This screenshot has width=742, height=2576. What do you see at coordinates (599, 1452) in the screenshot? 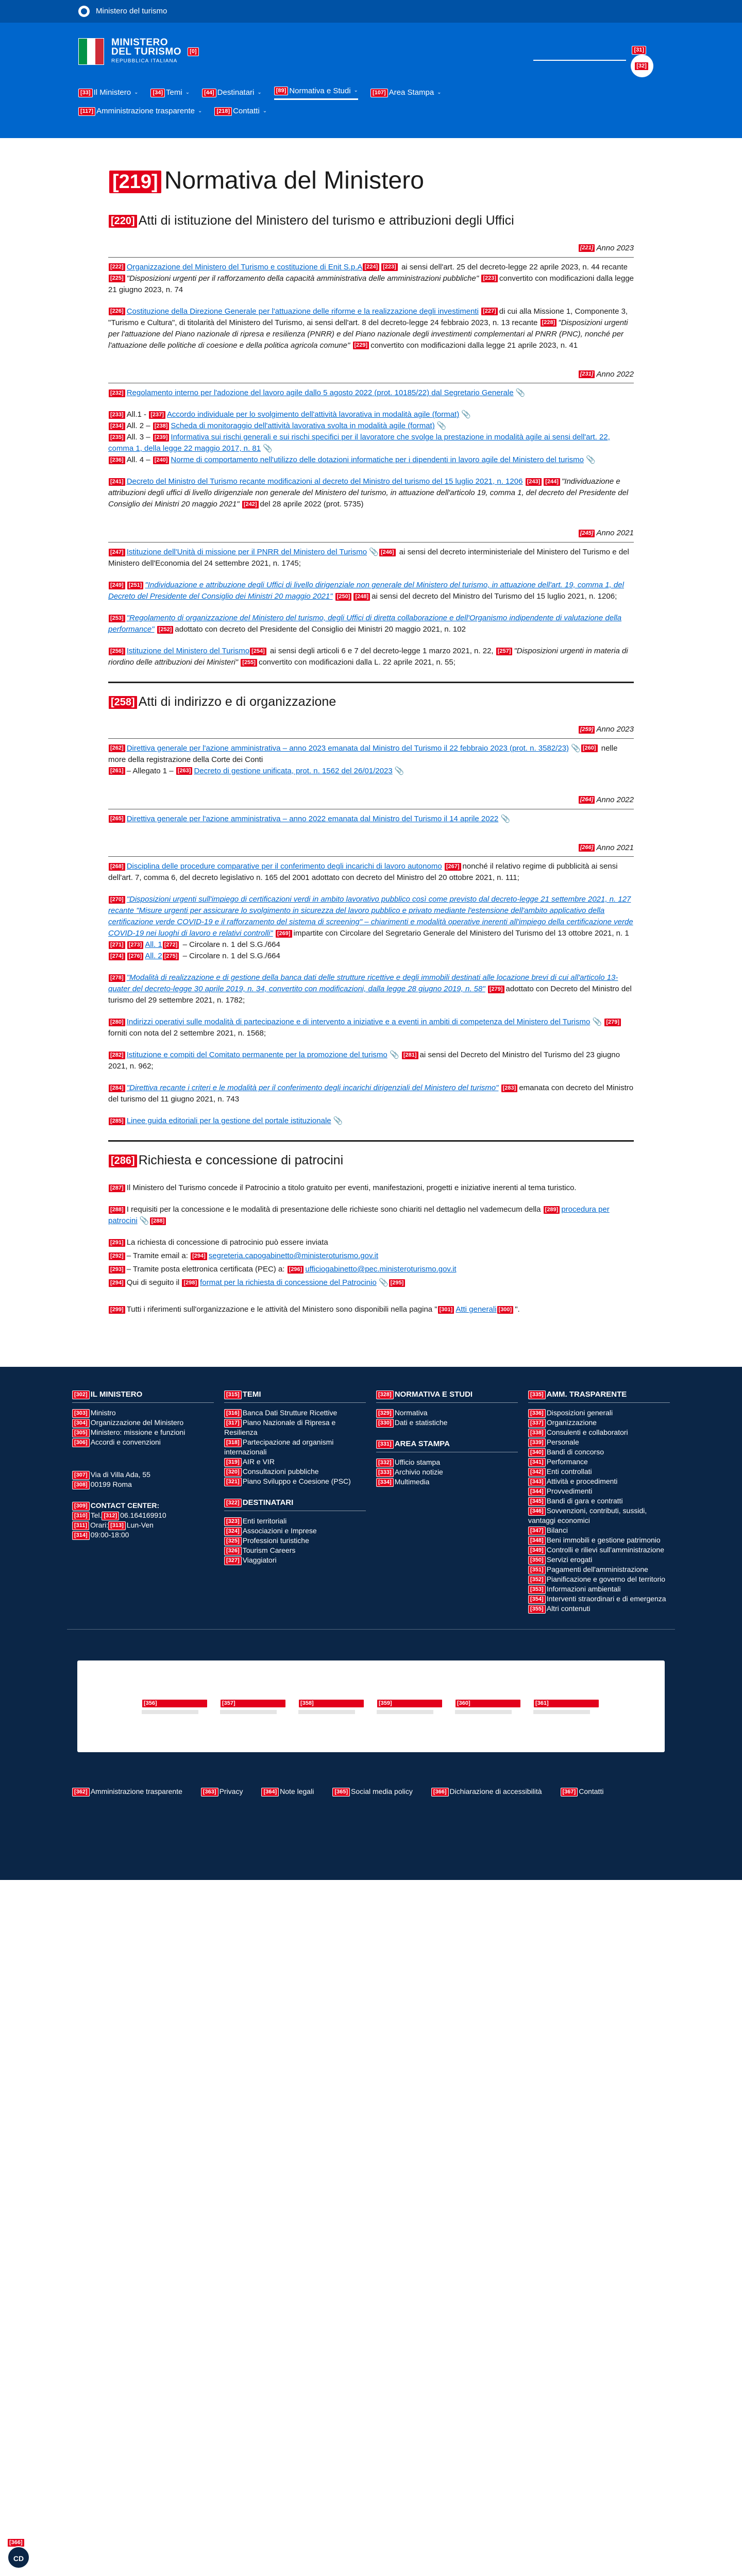
I see `footer-link: [340] Bandi di concorso` at bounding box center [599, 1452].